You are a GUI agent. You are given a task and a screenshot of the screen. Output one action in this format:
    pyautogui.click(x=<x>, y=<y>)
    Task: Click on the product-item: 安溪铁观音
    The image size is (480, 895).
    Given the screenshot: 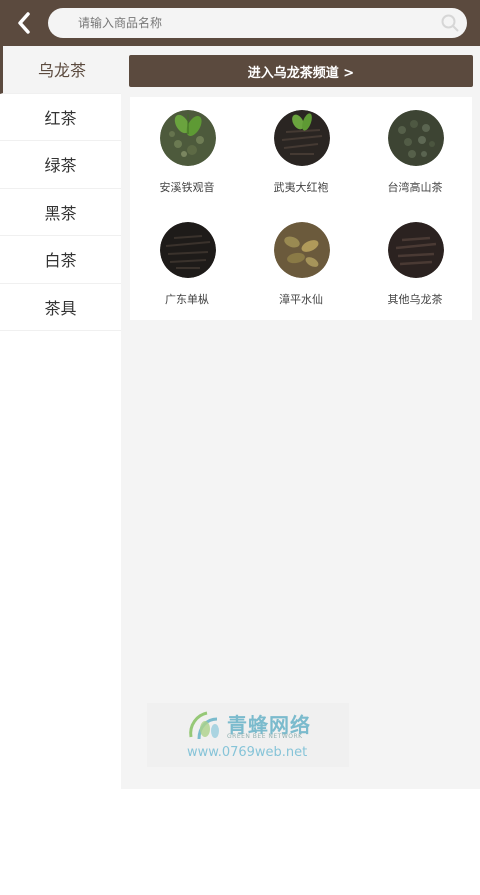 What is the action you would take?
    pyautogui.click(x=187, y=152)
    